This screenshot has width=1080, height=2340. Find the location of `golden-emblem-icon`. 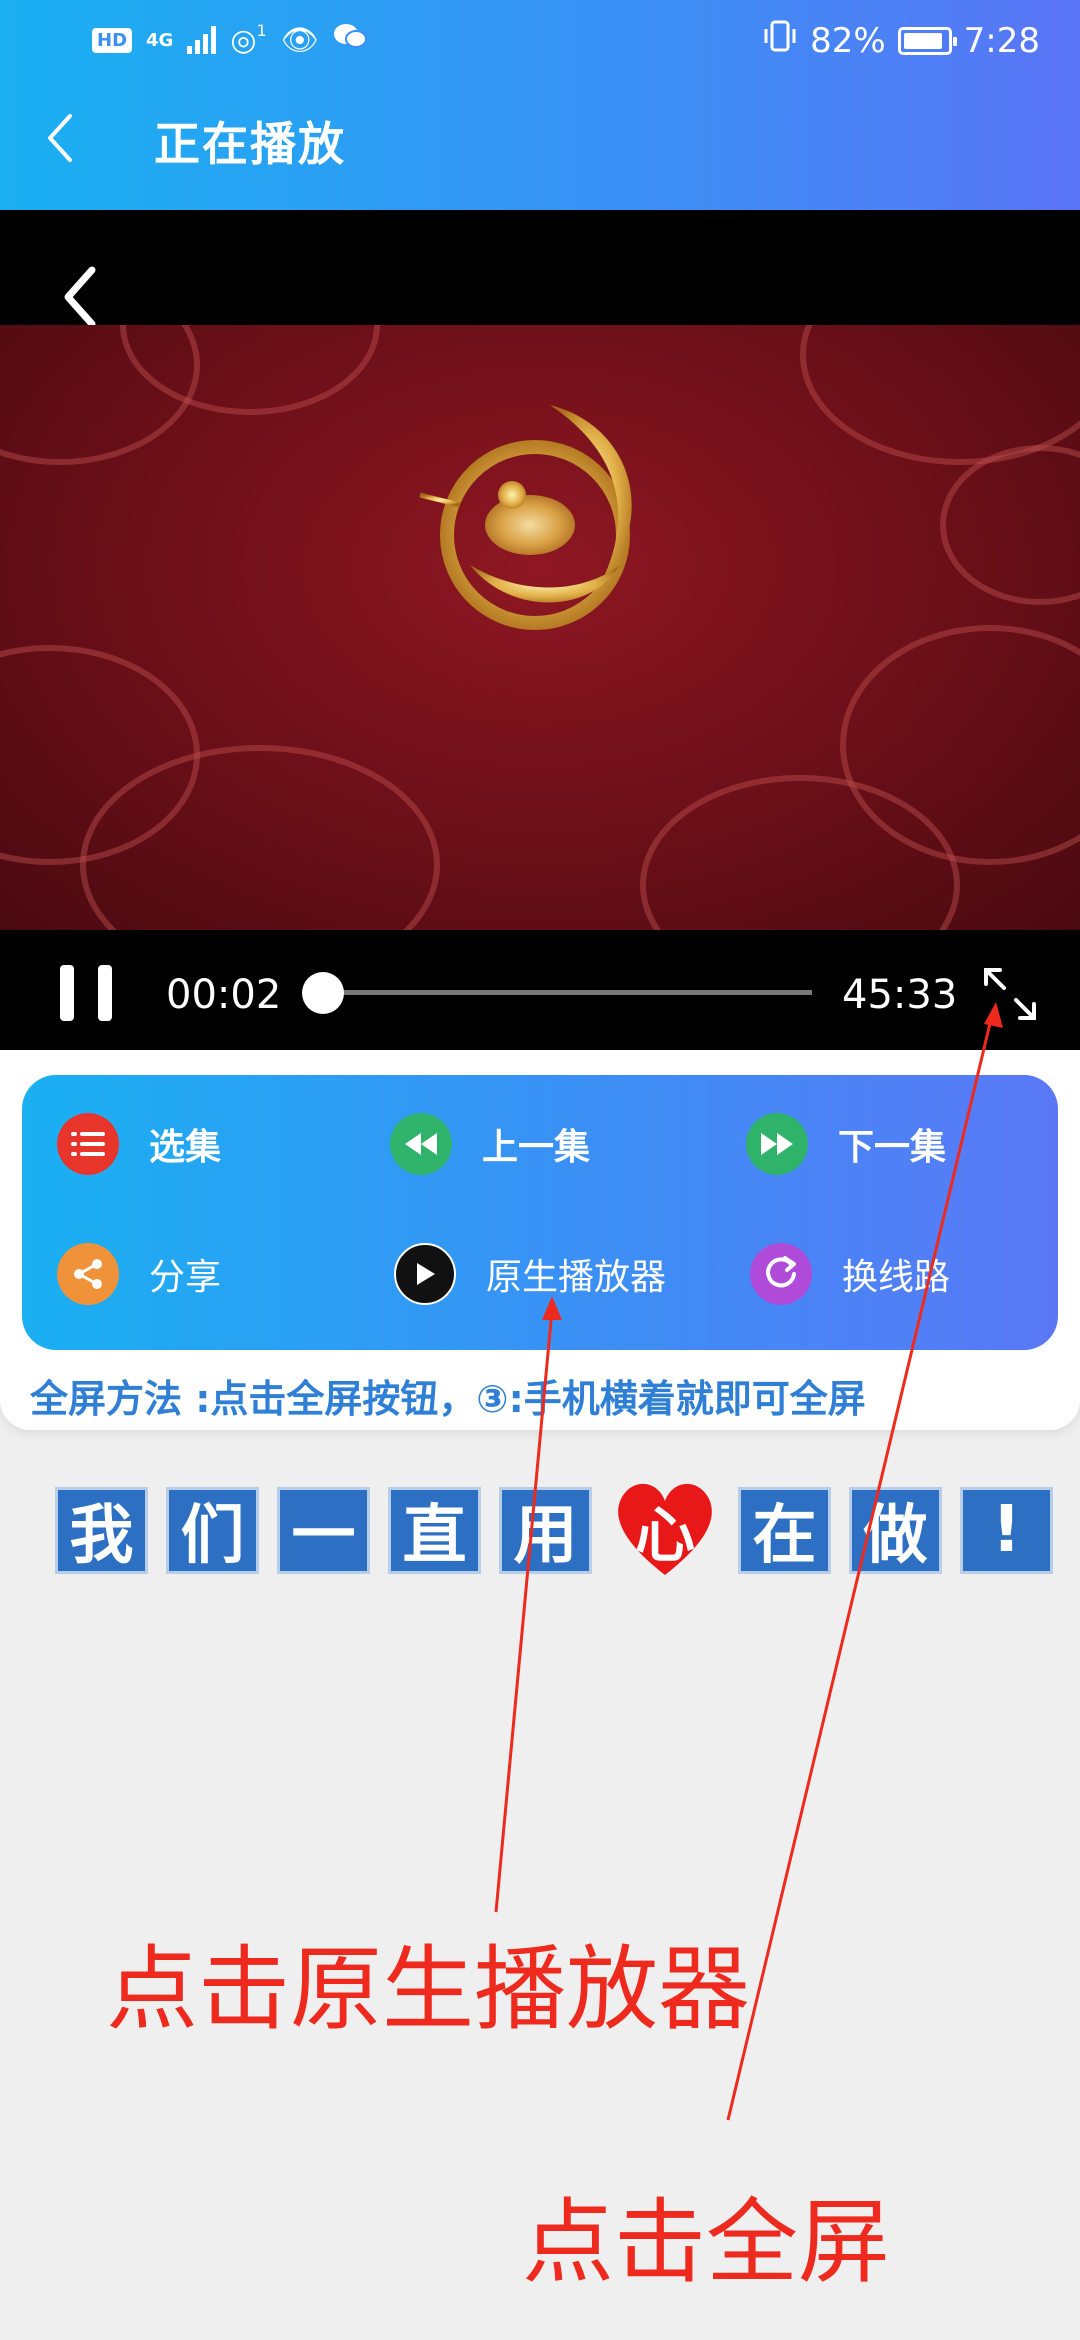

golden-emblem-icon is located at coordinates (525, 517).